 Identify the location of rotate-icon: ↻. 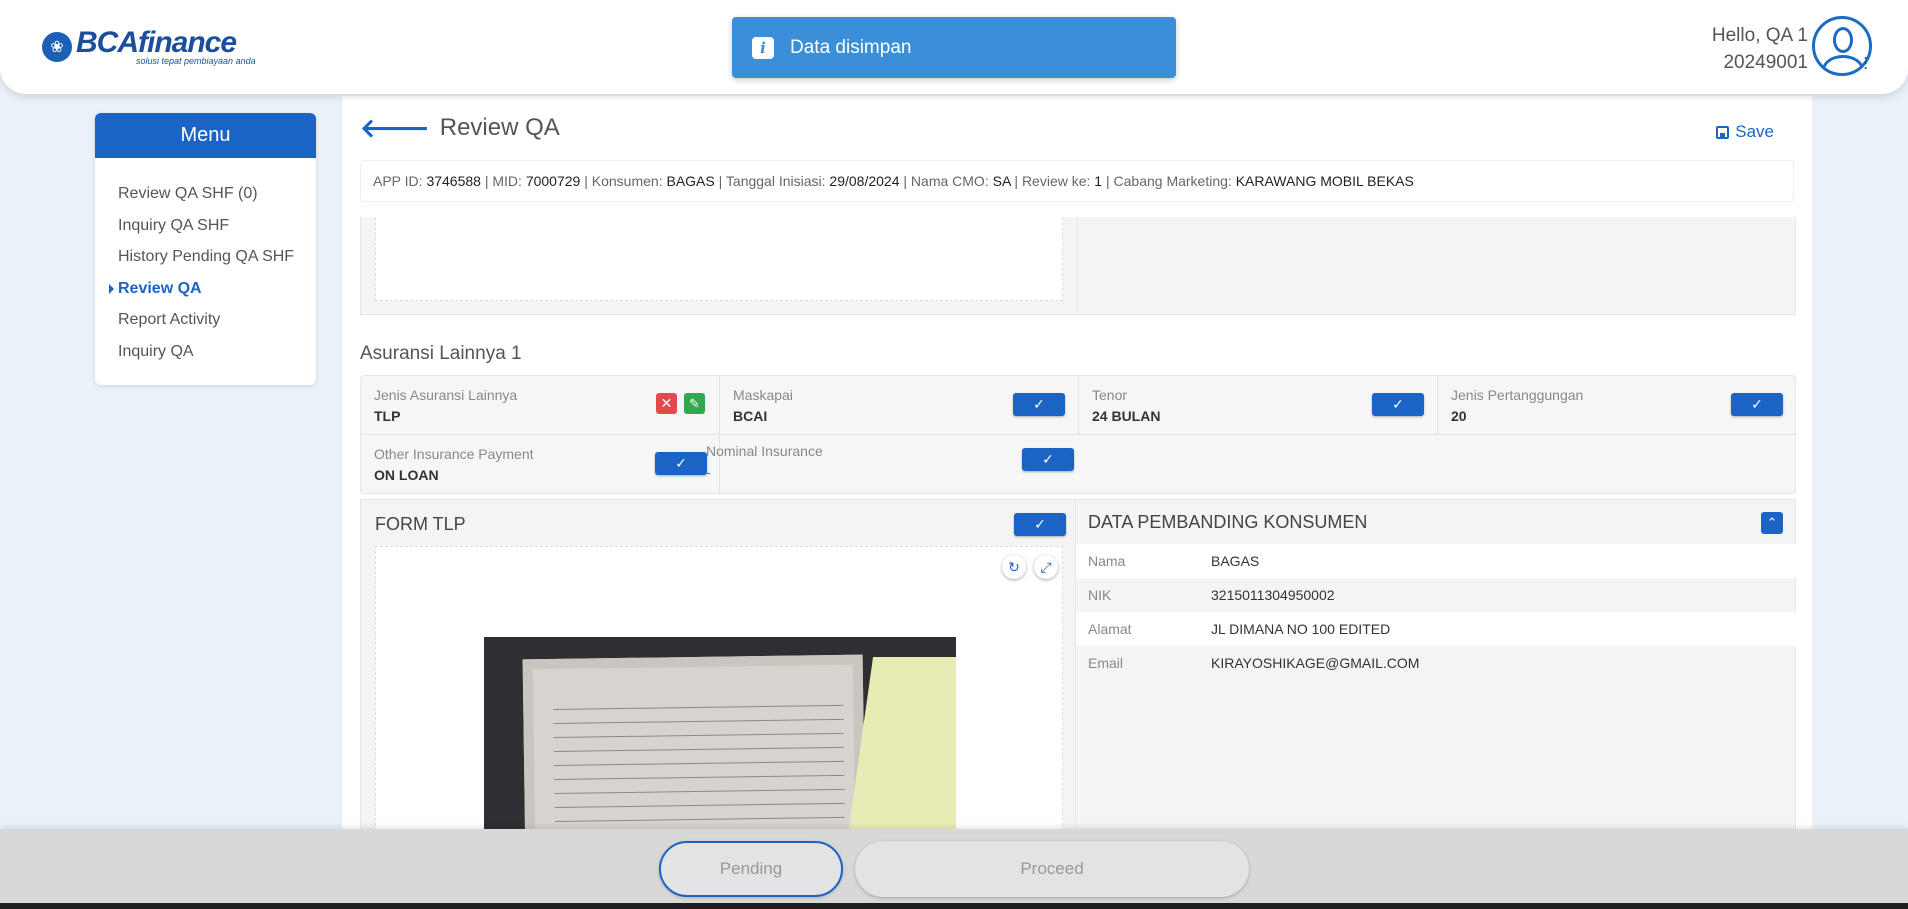
(1014, 567).